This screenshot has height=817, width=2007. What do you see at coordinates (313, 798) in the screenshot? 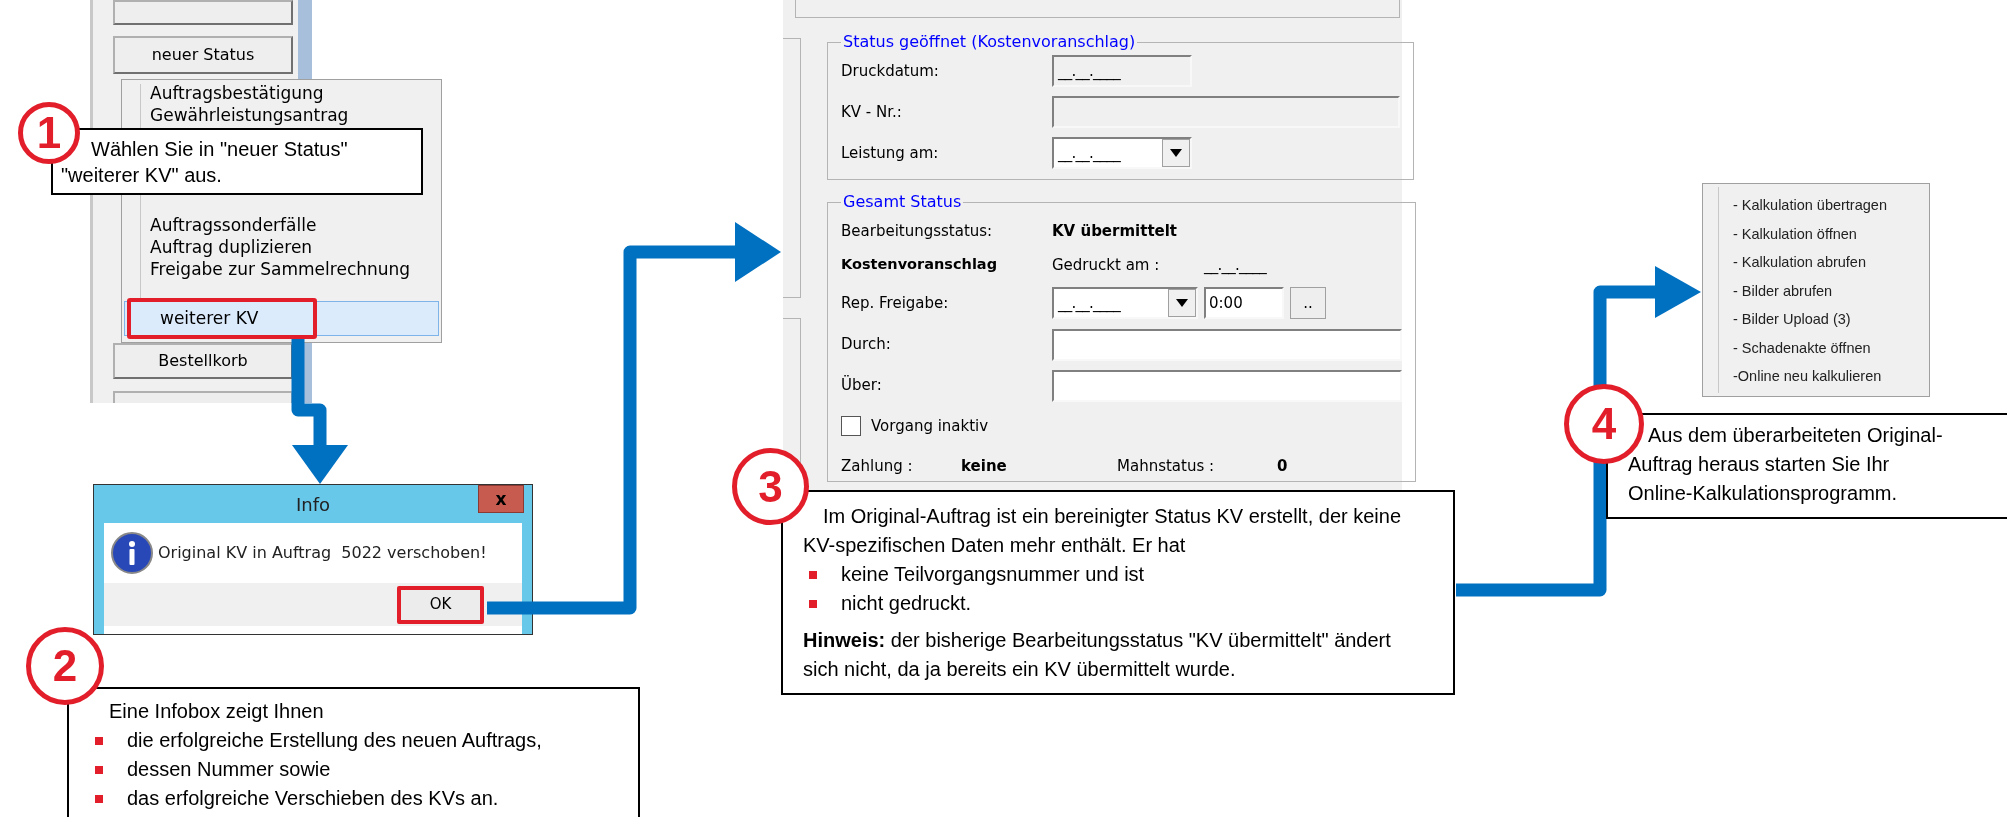
I see `bullet-text: das erfolgreiche Verschieben des KVs an.` at bounding box center [313, 798].